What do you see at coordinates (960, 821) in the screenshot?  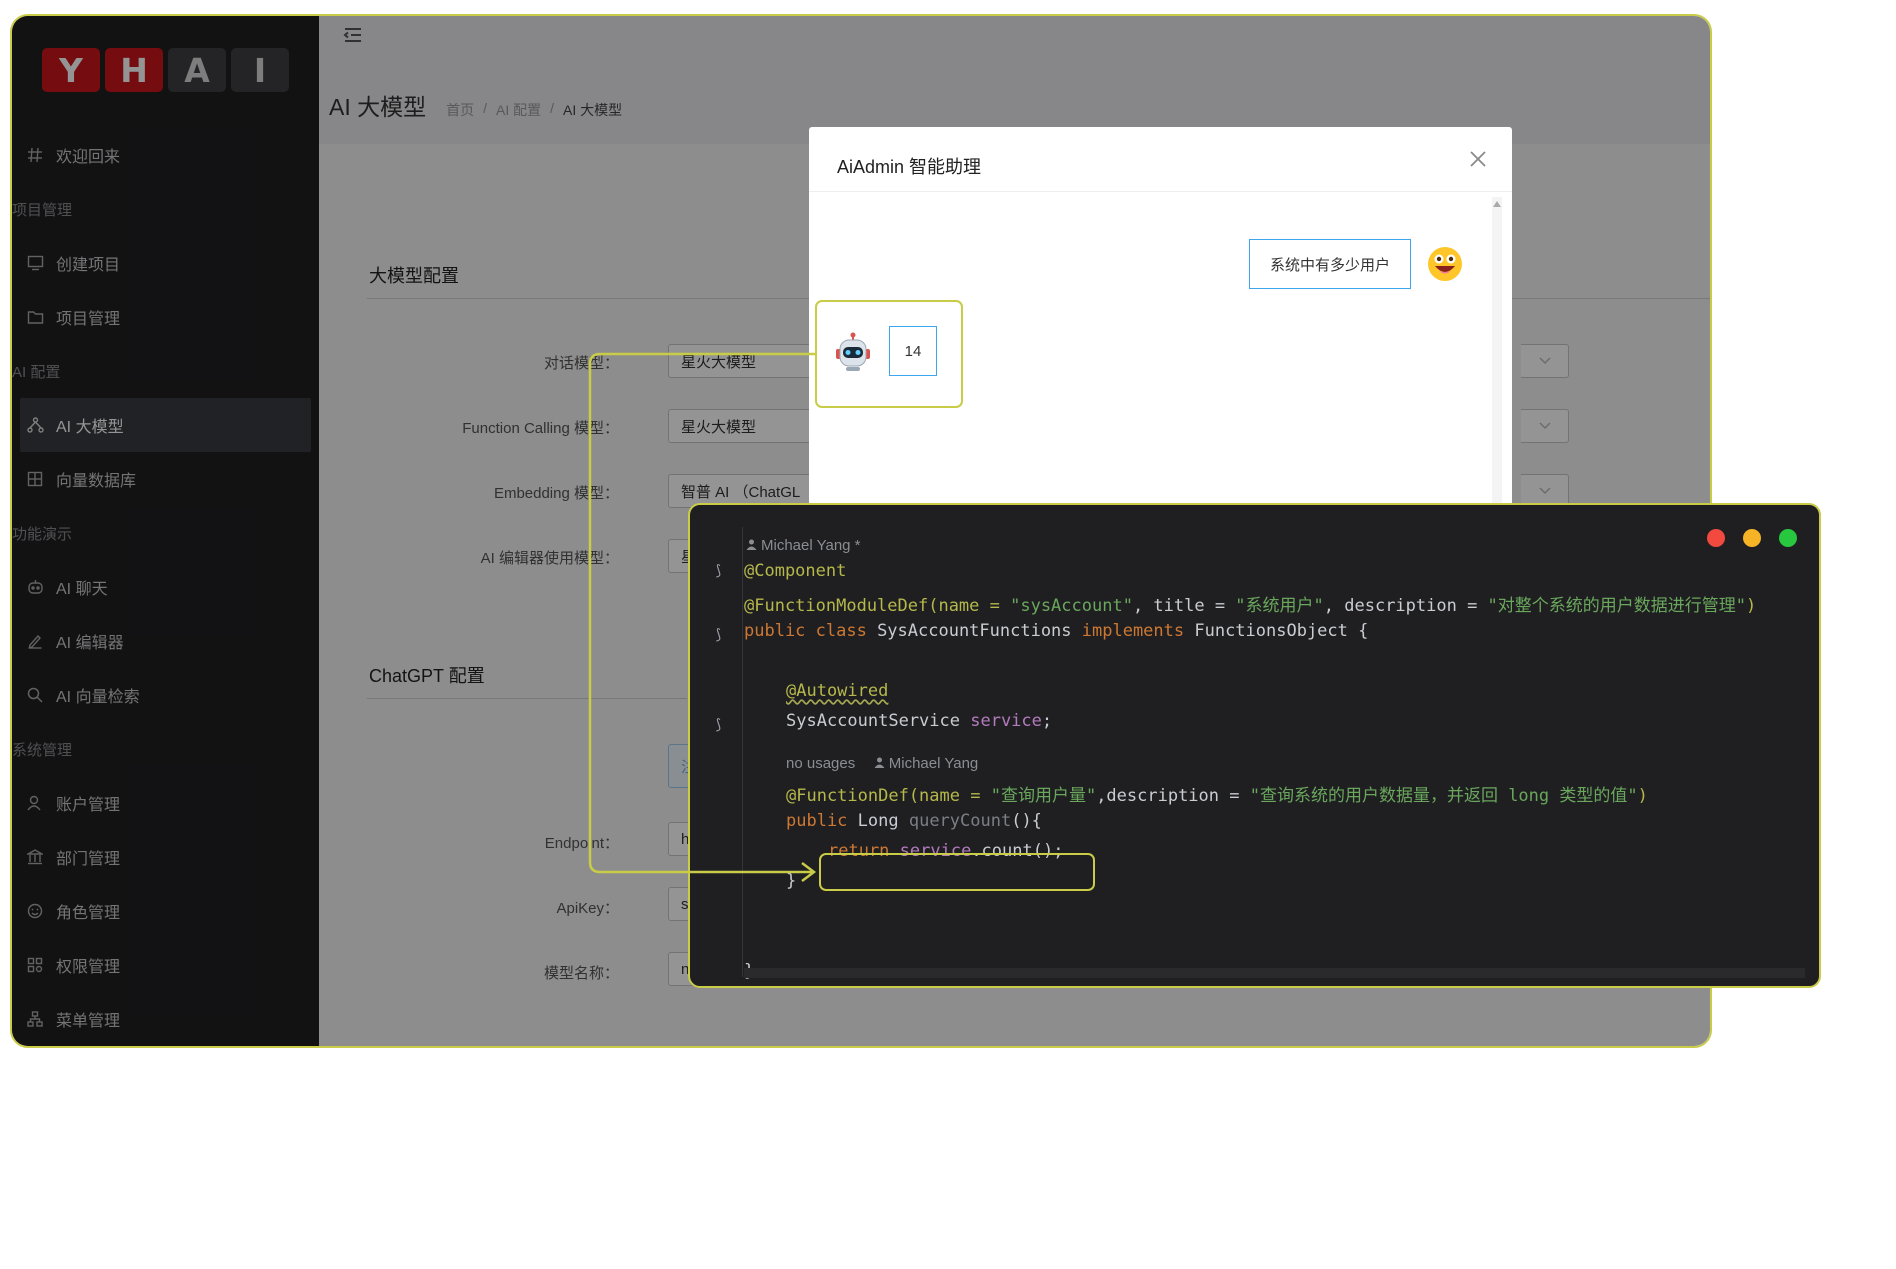 I see `code-token: queryCount` at bounding box center [960, 821].